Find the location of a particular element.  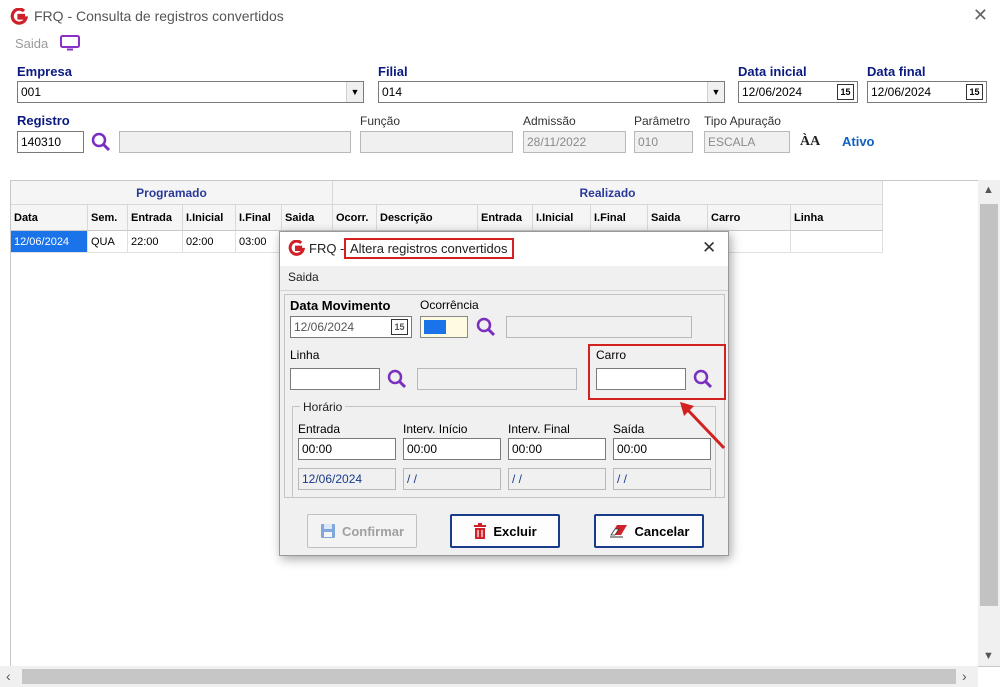

column-header: Ocorr. is located at coordinates (355, 218).